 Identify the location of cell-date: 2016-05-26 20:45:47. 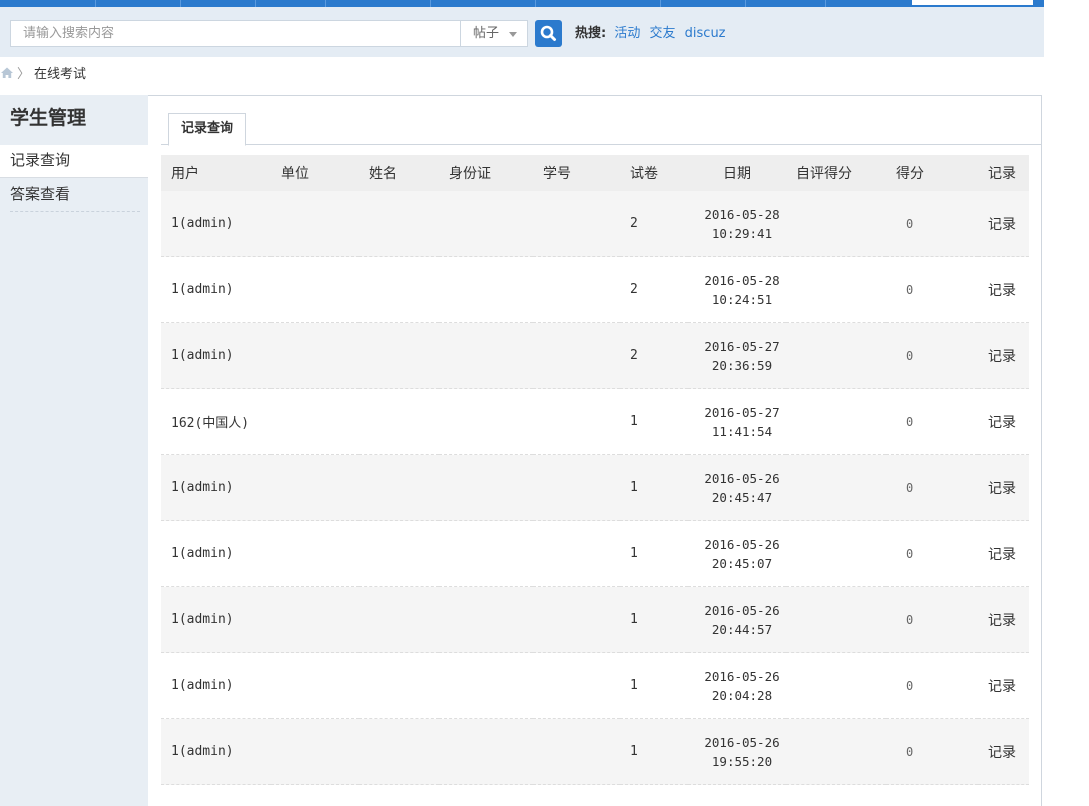
(737, 487).